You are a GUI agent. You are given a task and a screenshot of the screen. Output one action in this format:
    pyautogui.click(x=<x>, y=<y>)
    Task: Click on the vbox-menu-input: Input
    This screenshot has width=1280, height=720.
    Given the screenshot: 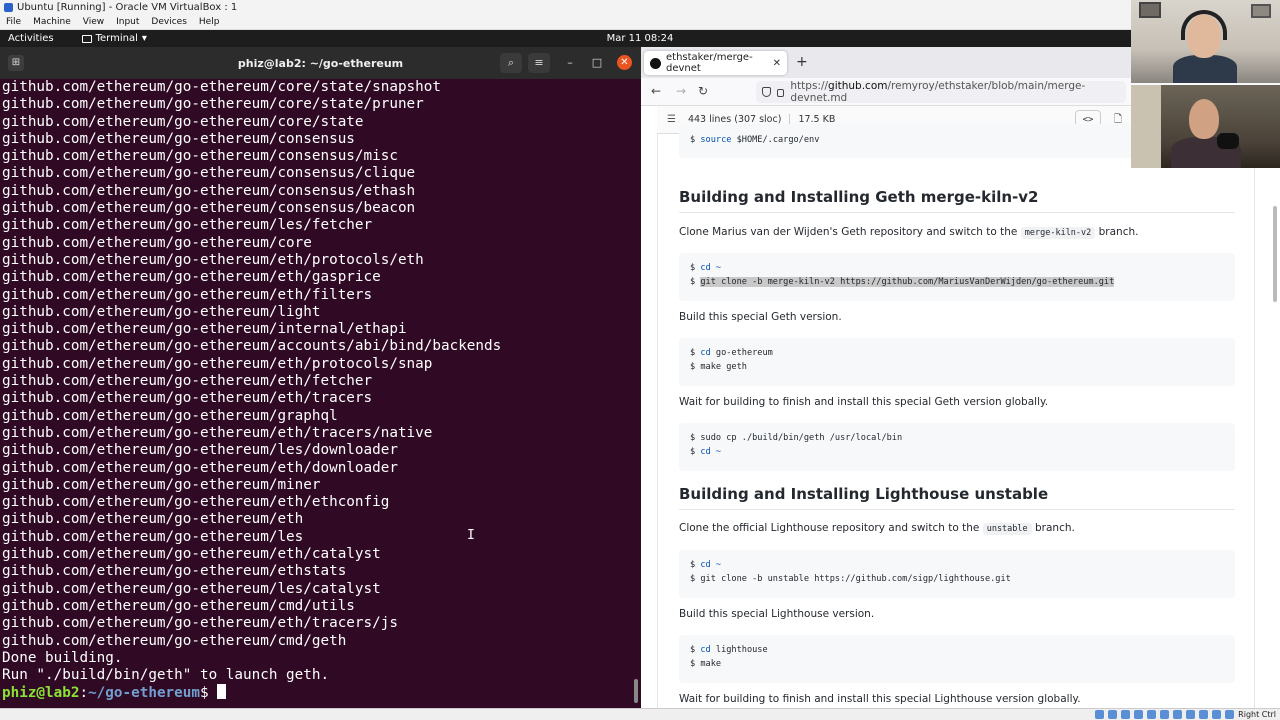 What is the action you would take?
    pyautogui.click(x=127, y=22)
    